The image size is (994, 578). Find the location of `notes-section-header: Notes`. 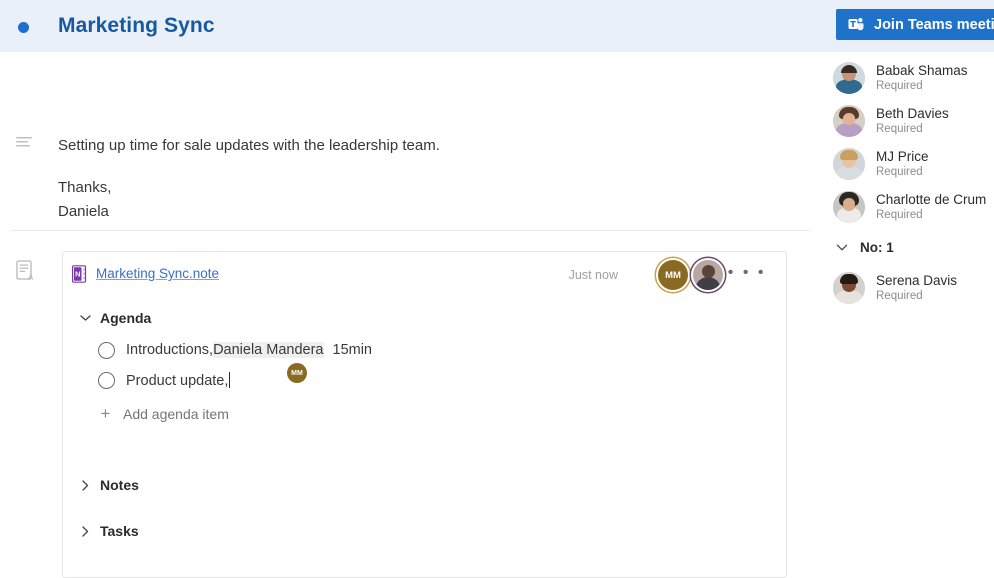

notes-section-header: Notes is located at coordinates (440, 485).